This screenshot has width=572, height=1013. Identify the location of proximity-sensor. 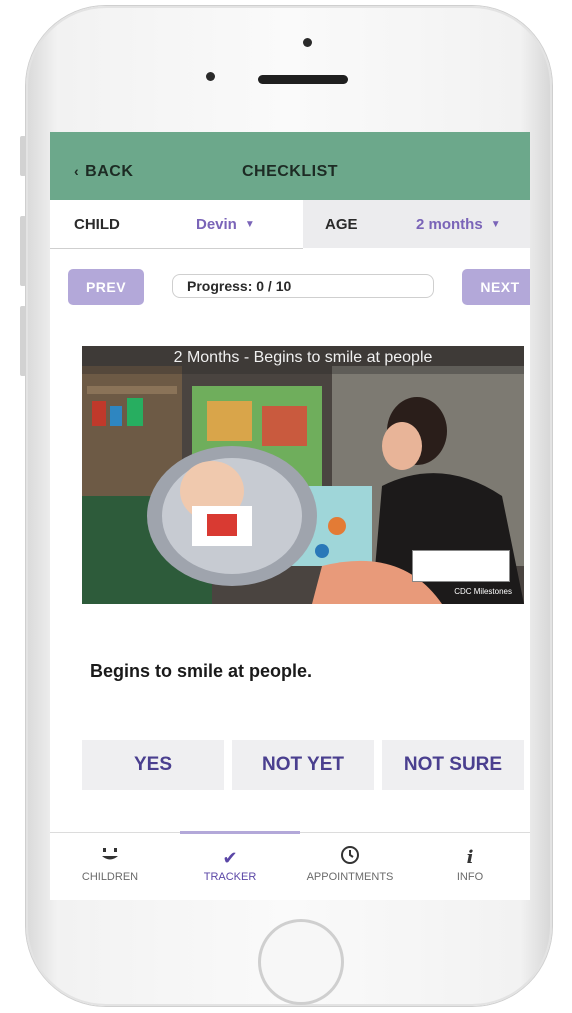
(307, 42).